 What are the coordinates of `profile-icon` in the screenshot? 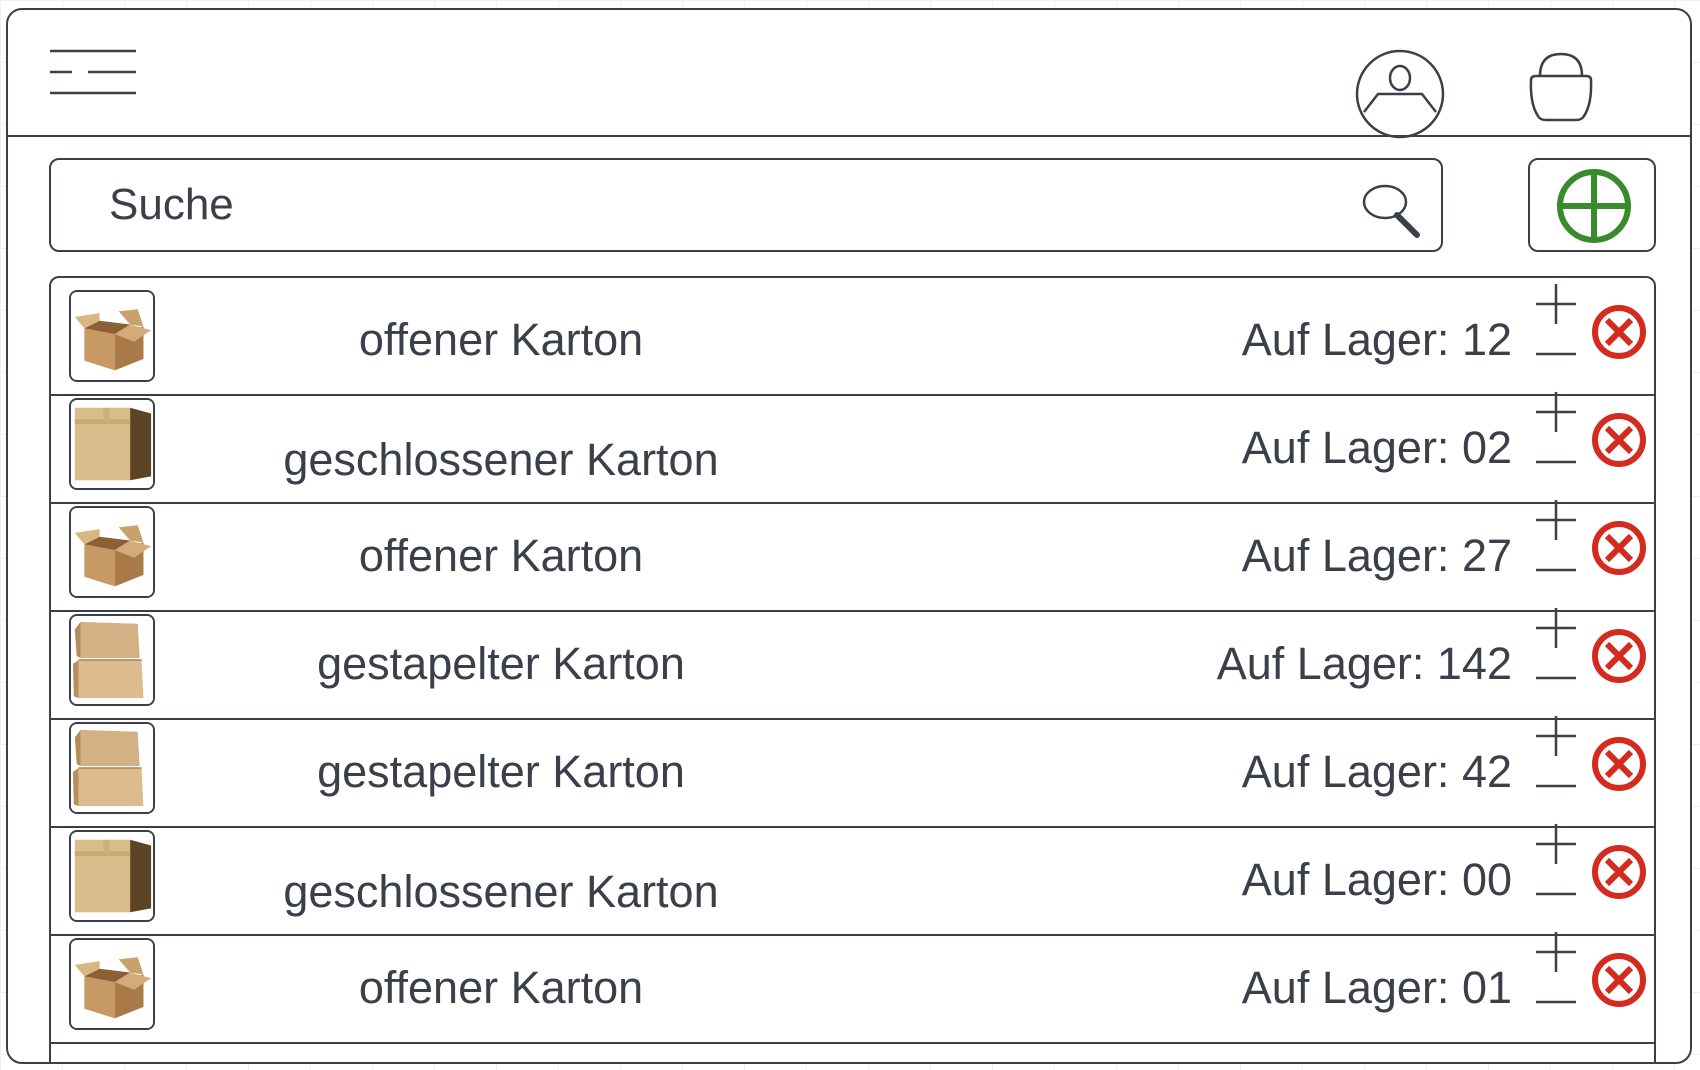 It's located at (1400, 94).